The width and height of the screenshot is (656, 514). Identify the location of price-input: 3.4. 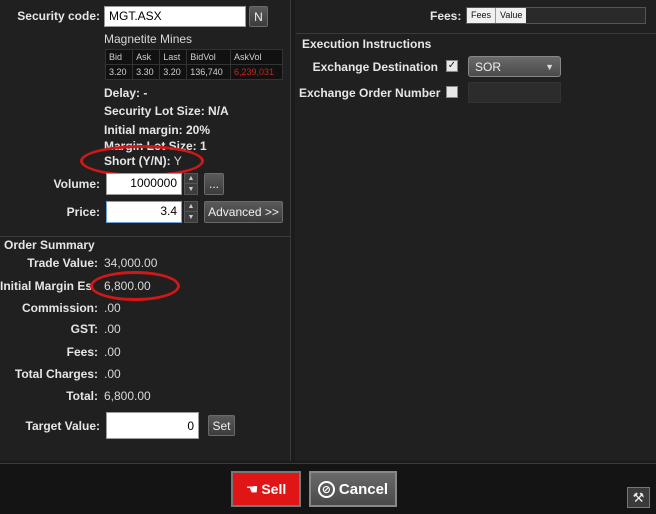
(144, 212).